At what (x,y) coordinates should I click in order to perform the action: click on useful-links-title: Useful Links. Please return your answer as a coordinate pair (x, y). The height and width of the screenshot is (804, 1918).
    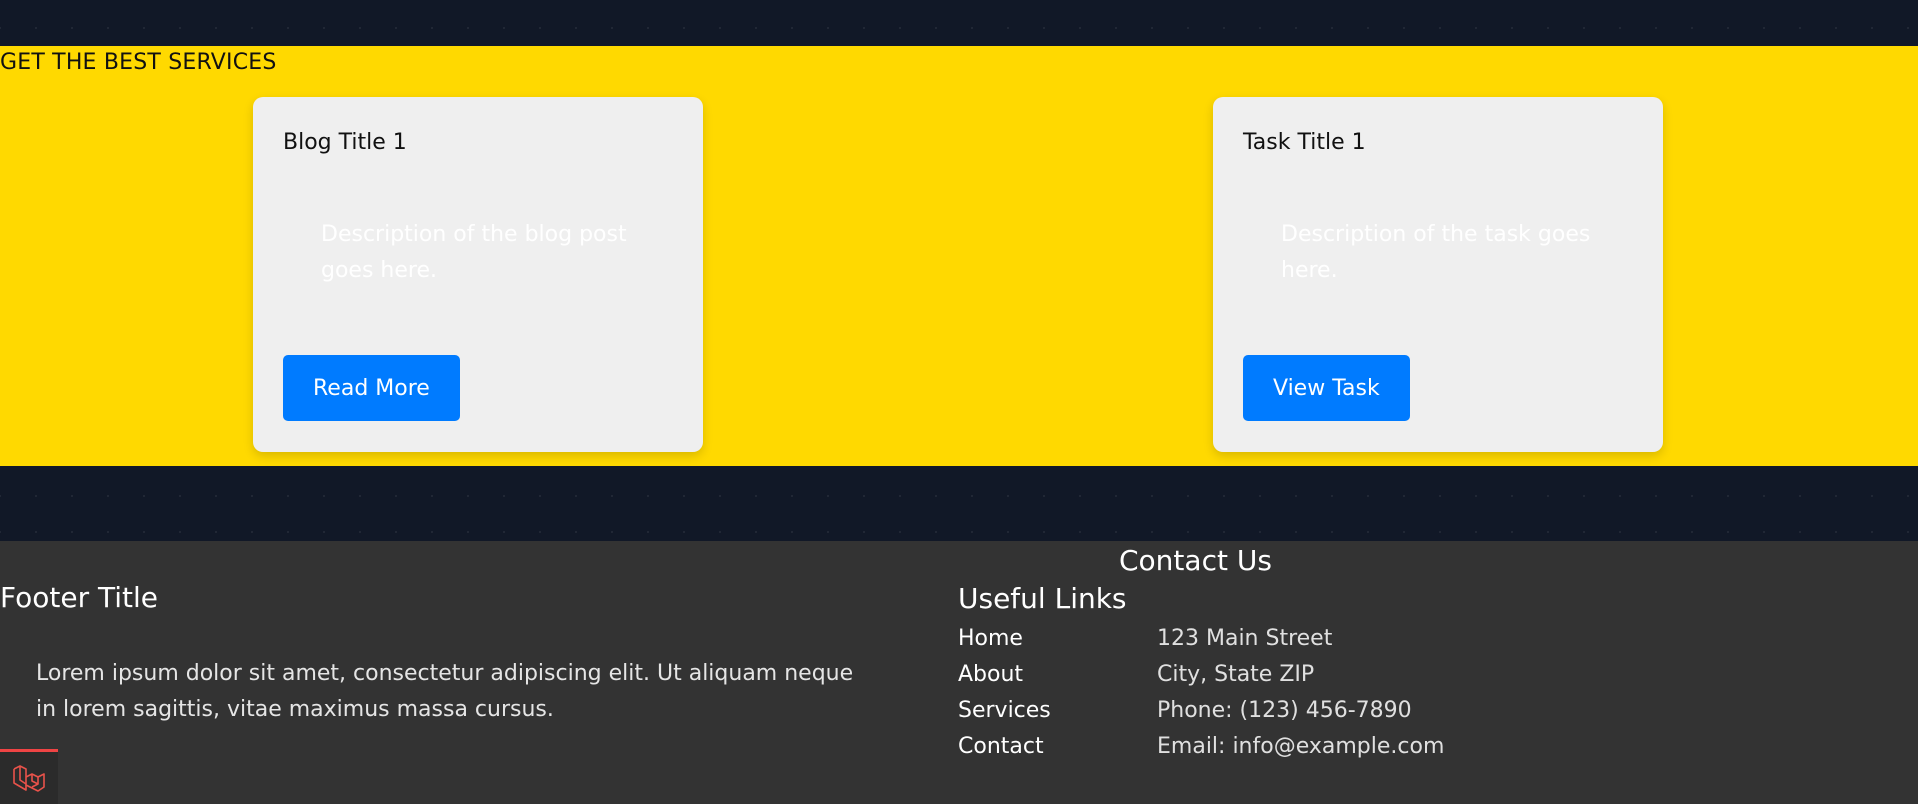
    Looking at the image, I should click on (1042, 598).